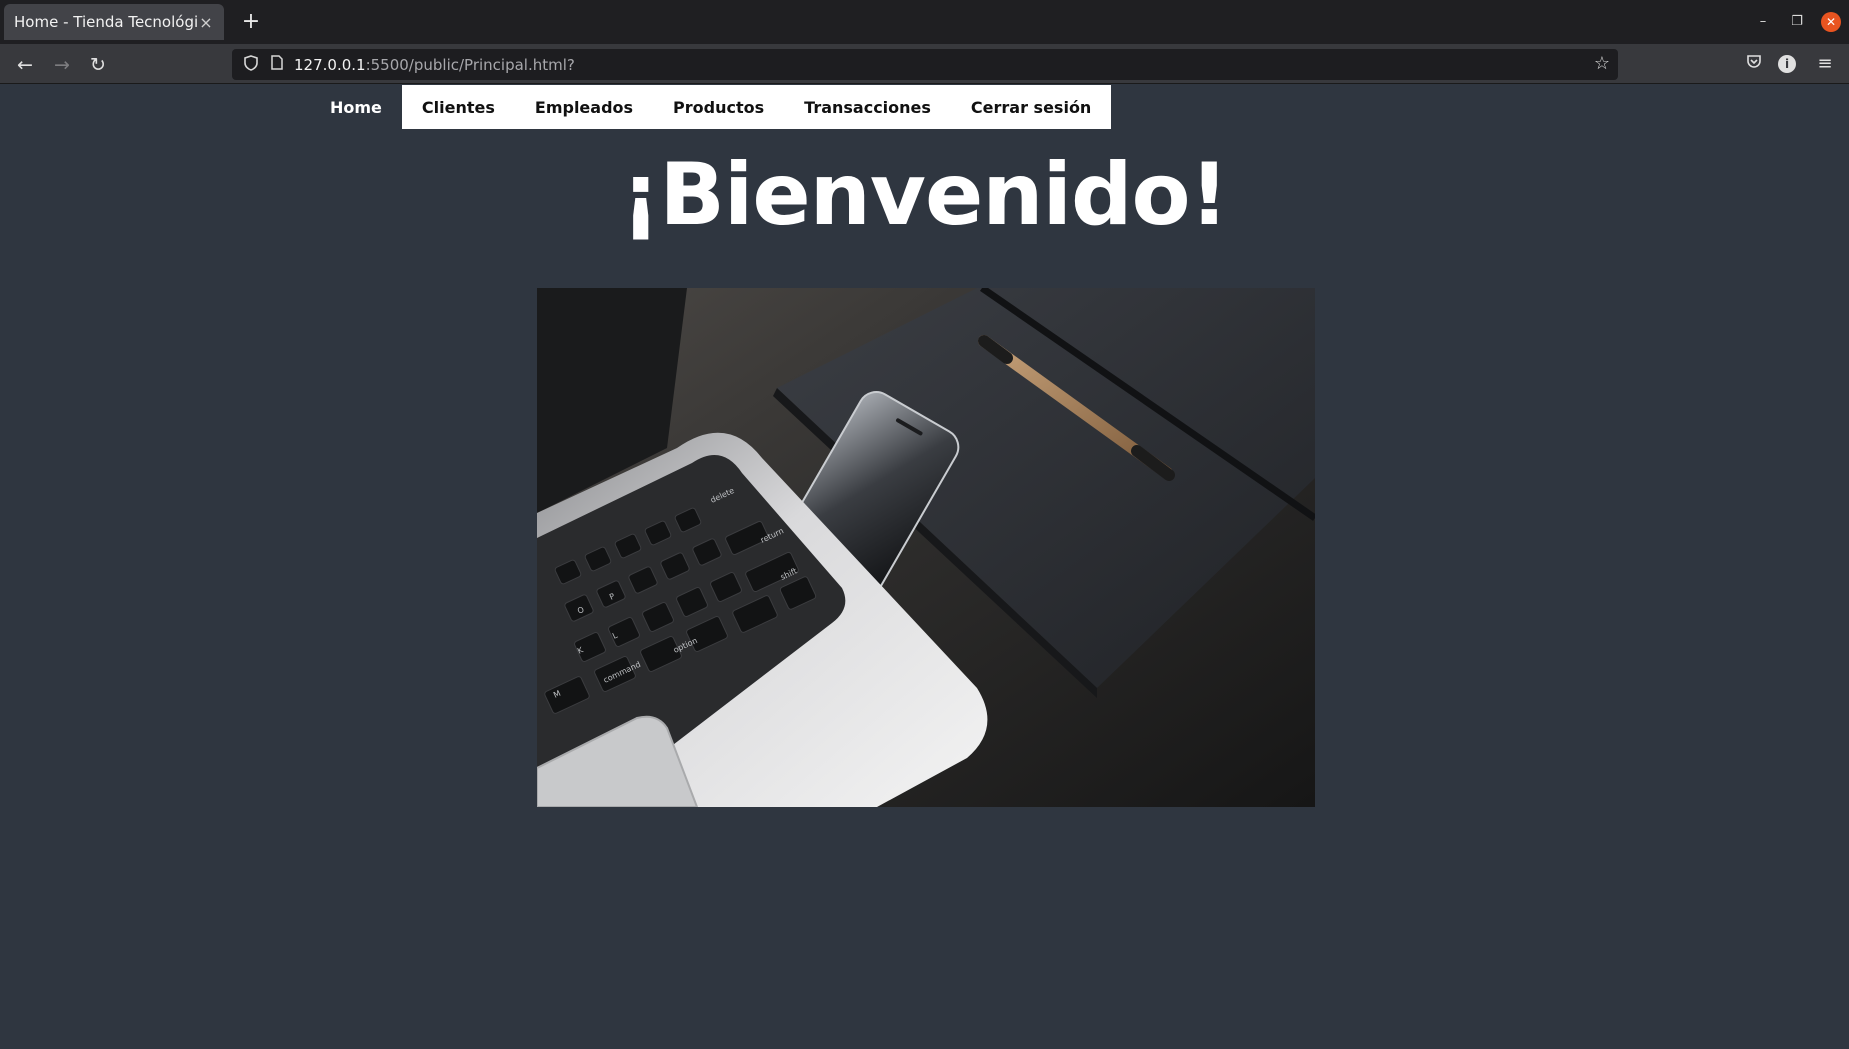  I want to click on browser-tab: Home - Tienda Tecnológica ×, so click(114, 22).